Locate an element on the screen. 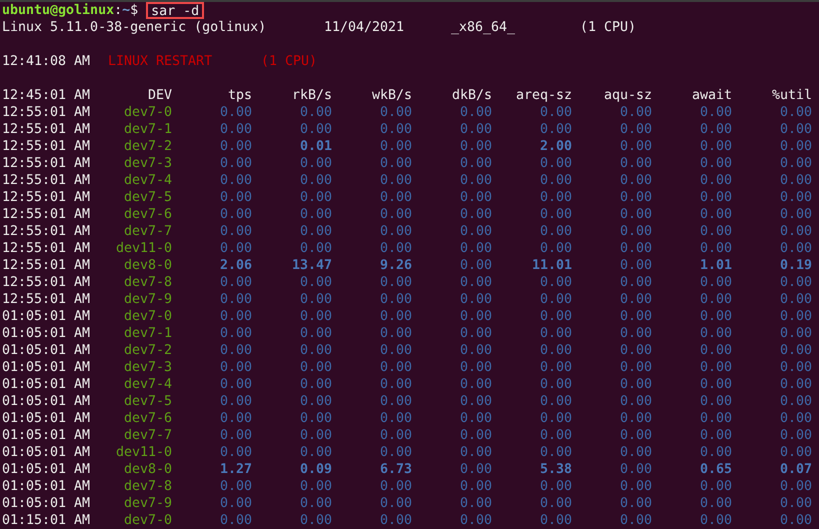 The height and width of the screenshot is (529, 819). device-name: dev11-0 is located at coordinates (143, 248).